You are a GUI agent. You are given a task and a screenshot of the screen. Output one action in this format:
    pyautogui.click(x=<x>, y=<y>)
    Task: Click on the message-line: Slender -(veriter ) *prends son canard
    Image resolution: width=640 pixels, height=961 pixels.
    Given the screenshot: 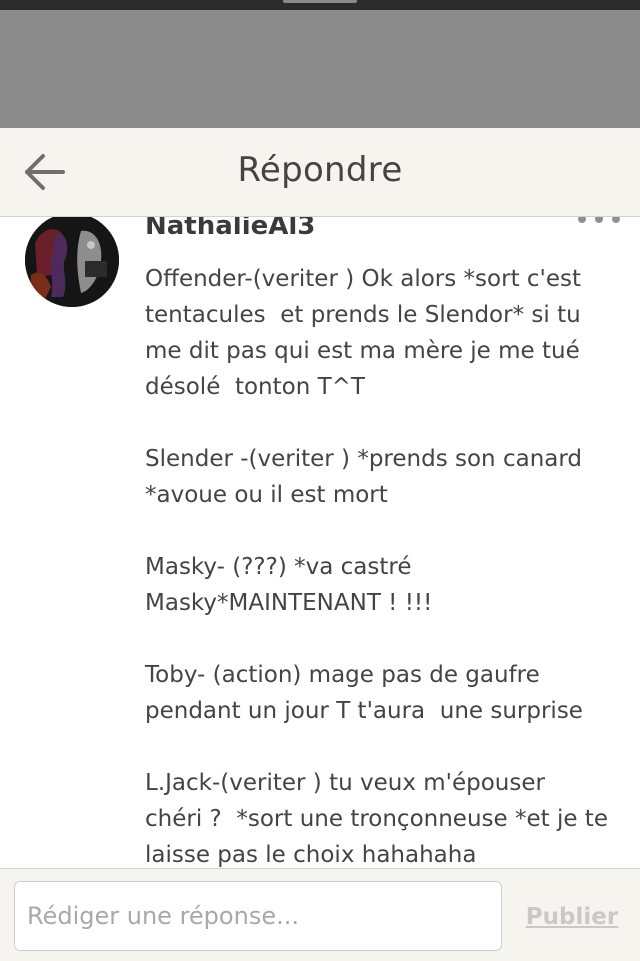 What is the action you would take?
    pyautogui.click(x=364, y=459)
    